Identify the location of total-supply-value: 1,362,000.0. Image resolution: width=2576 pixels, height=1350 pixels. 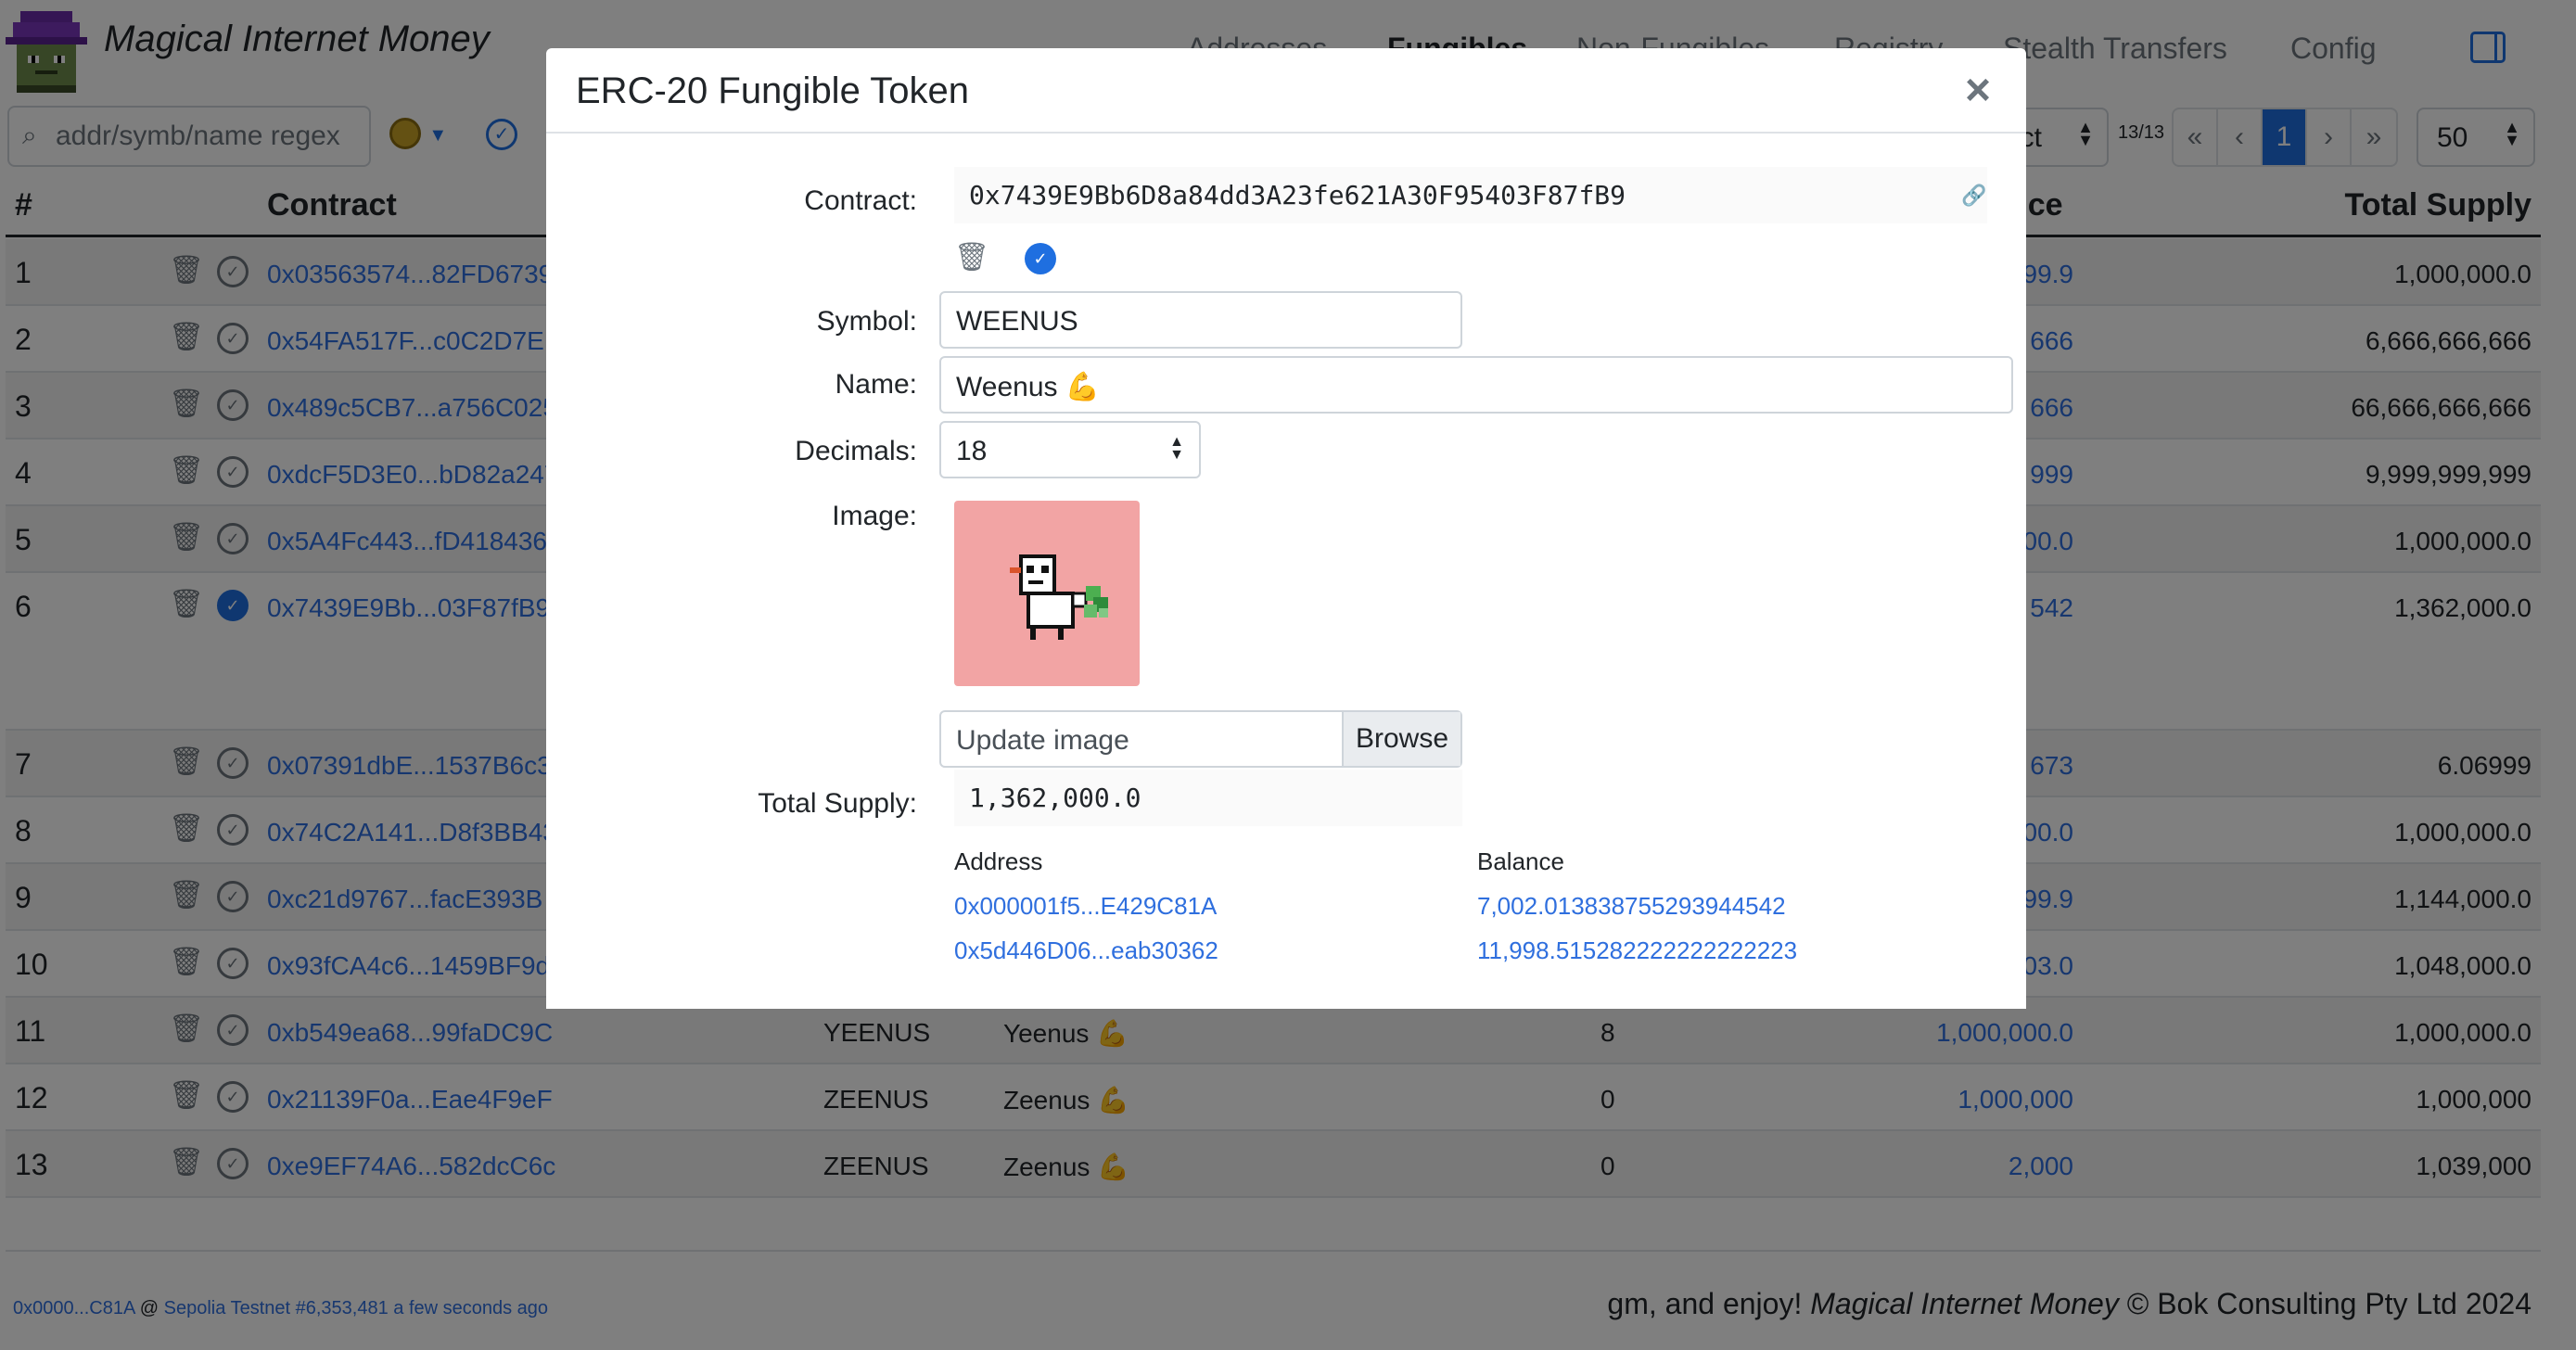
(1208, 798).